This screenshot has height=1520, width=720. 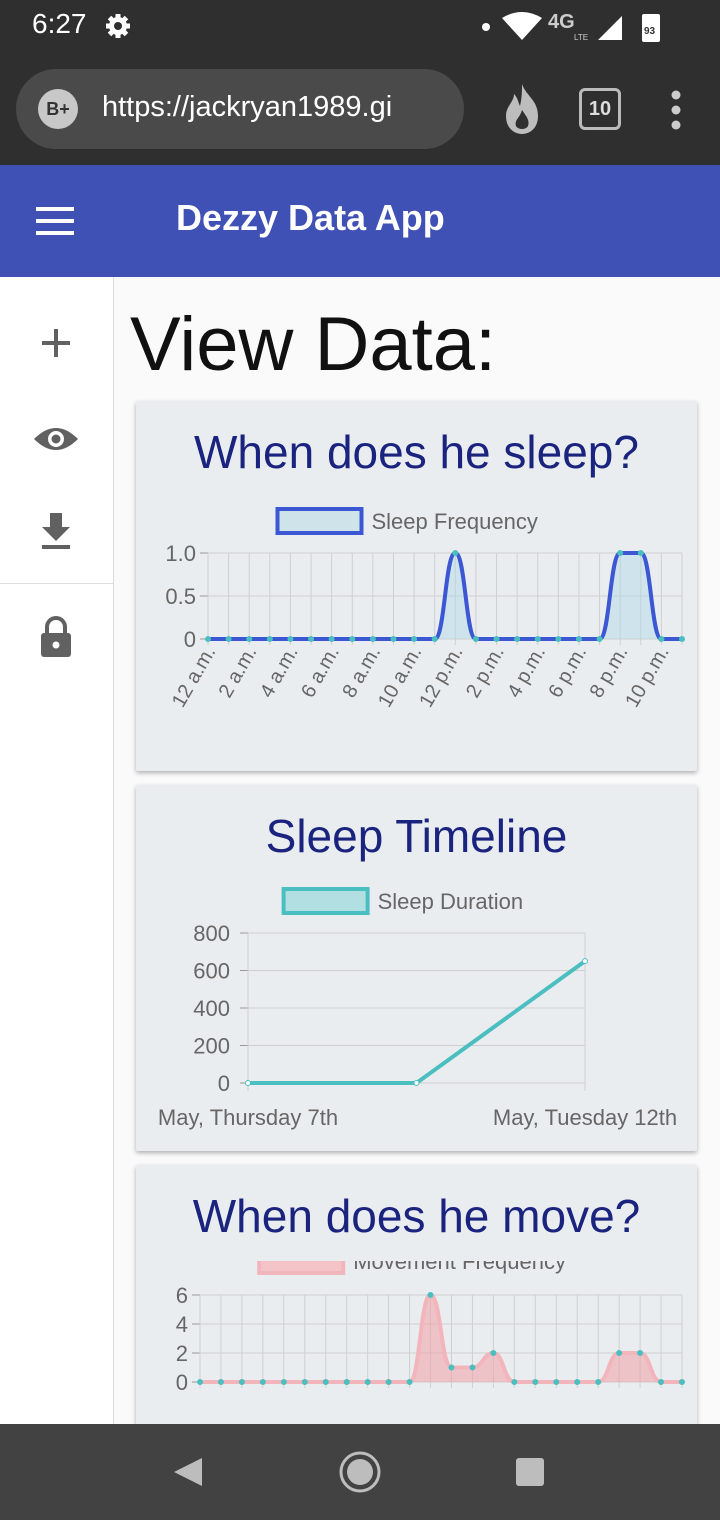 I want to click on dot-icon, so click(x=486, y=27).